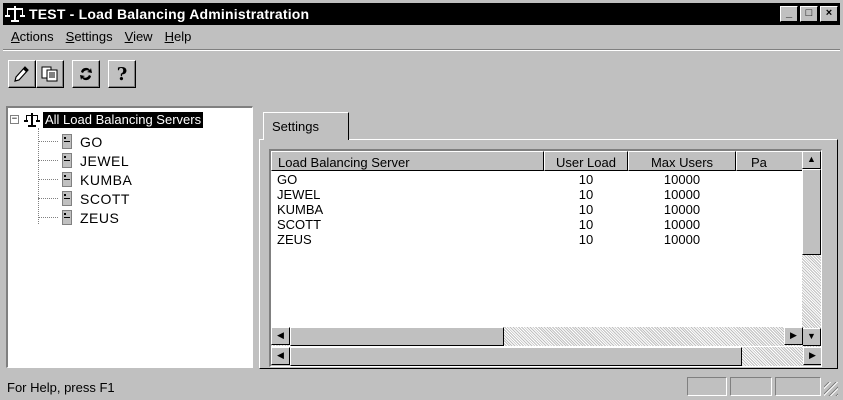 The height and width of the screenshot is (400, 843). What do you see at coordinates (586, 161) in the screenshot?
I see `column-header-user-load: User Load` at bounding box center [586, 161].